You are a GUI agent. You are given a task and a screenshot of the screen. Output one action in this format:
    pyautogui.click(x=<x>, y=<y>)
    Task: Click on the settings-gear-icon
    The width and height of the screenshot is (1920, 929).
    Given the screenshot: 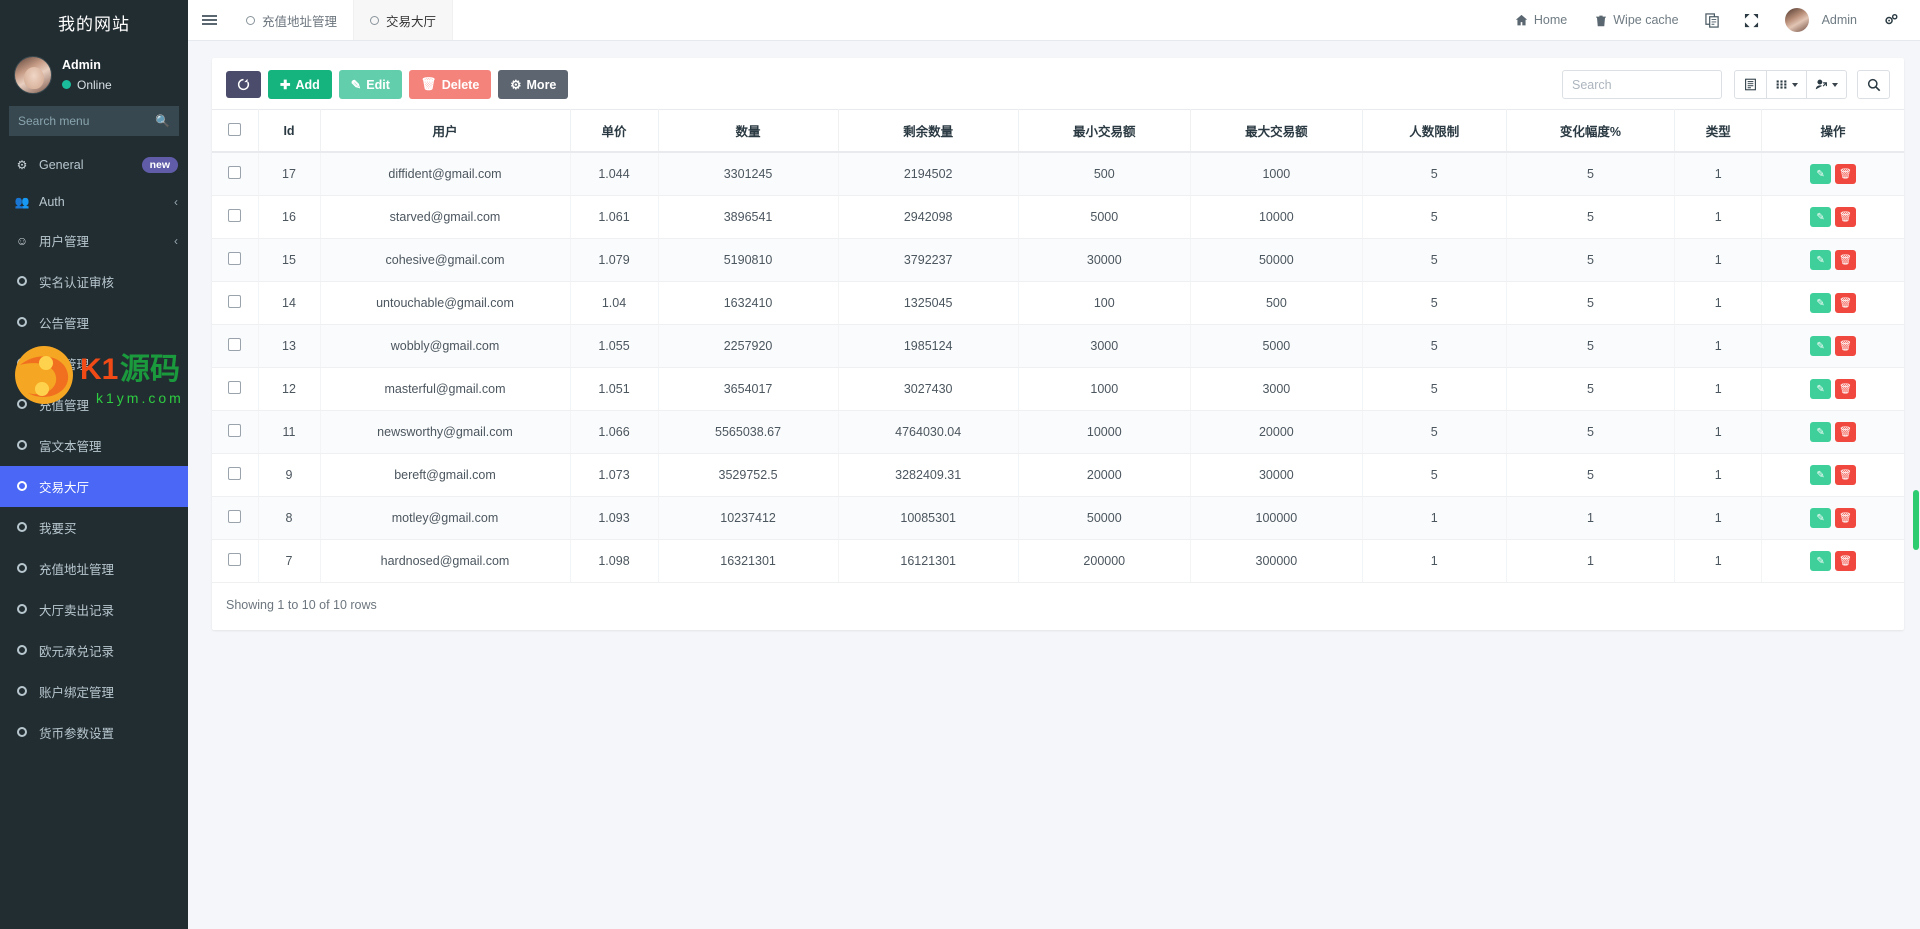 What is the action you would take?
    pyautogui.click(x=1890, y=20)
    